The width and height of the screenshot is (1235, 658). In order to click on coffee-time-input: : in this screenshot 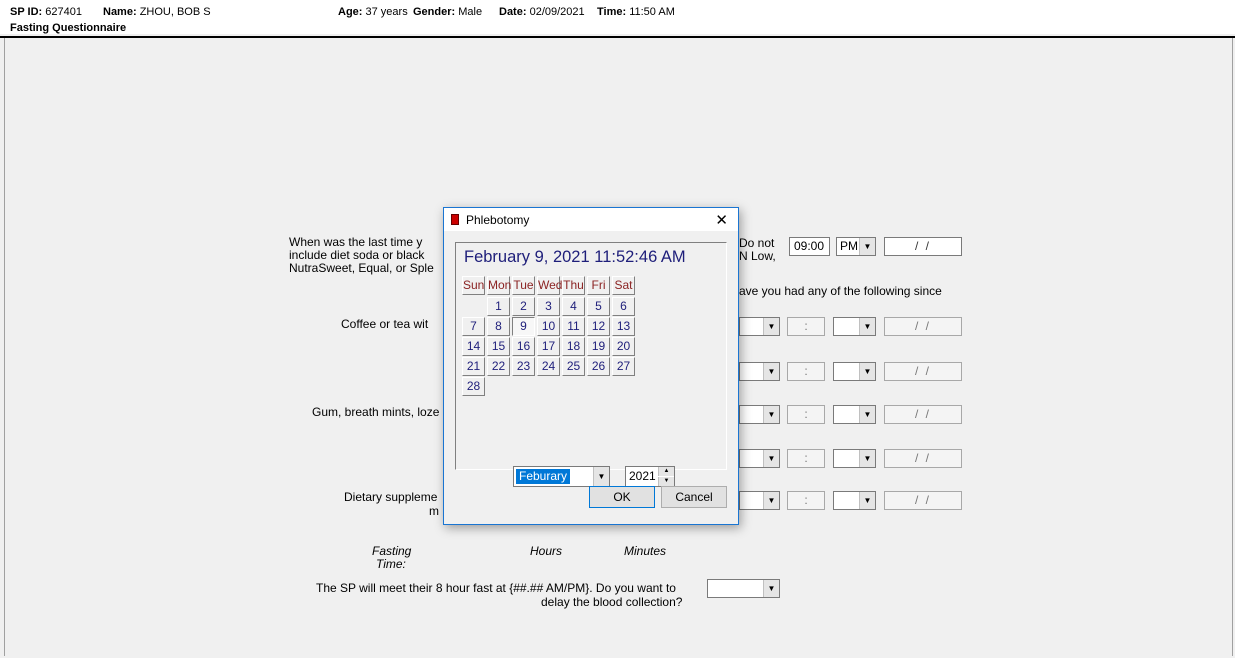, I will do `click(806, 326)`.